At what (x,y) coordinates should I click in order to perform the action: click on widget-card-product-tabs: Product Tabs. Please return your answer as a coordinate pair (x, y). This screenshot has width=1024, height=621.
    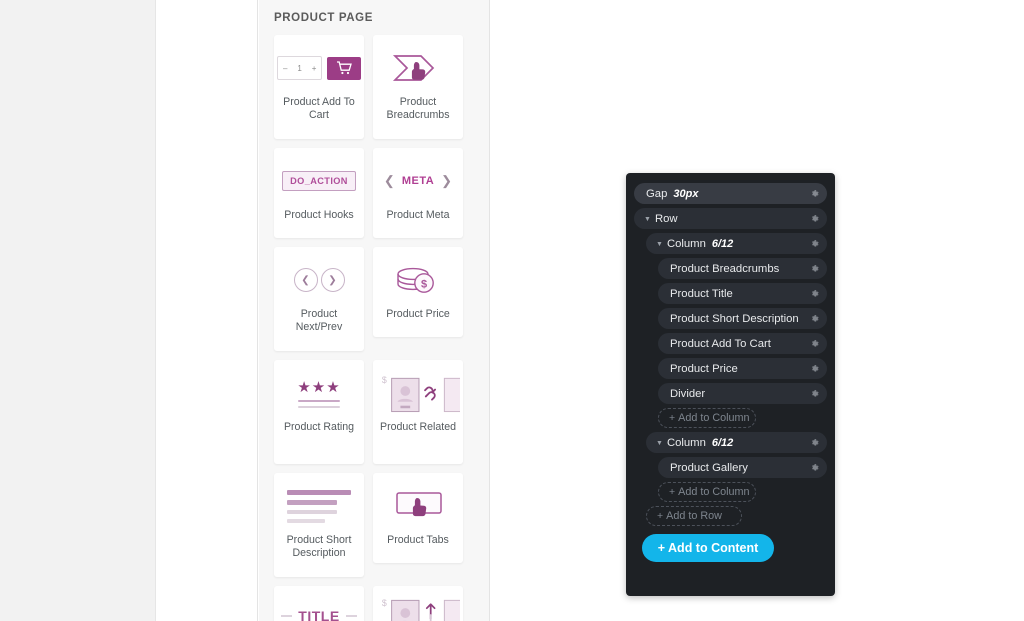
    Looking at the image, I should click on (418, 518).